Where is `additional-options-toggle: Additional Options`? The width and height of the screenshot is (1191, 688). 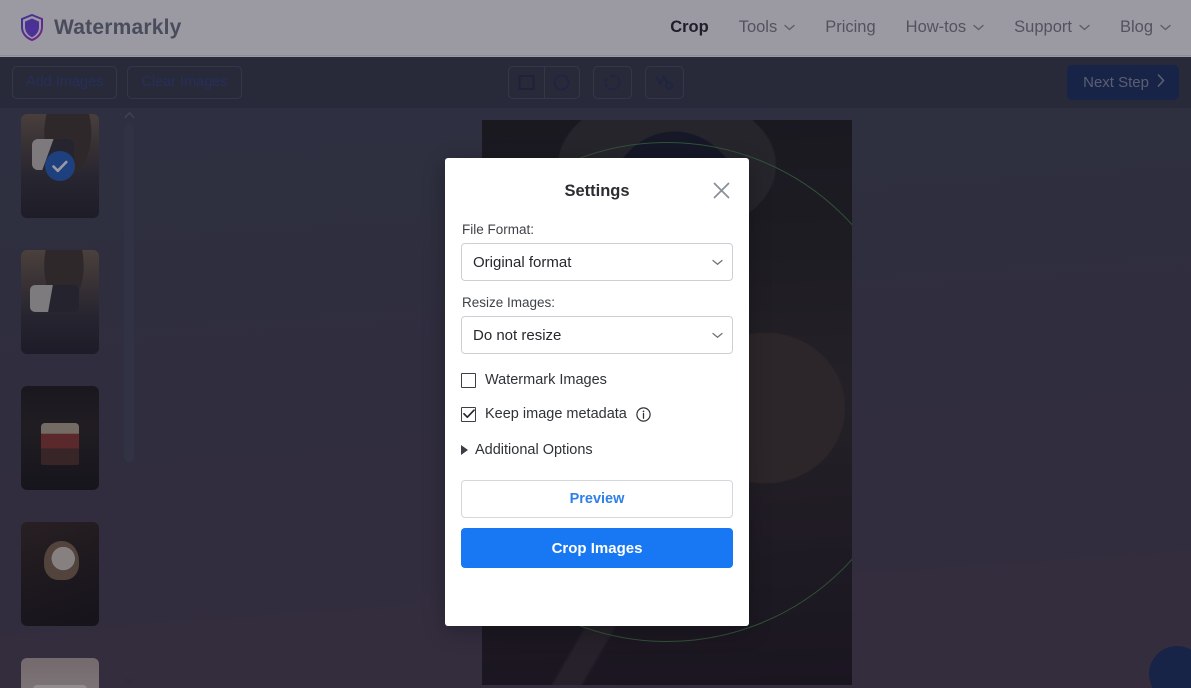
additional-options-toggle: Additional Options is located at coordinates (597, 450).